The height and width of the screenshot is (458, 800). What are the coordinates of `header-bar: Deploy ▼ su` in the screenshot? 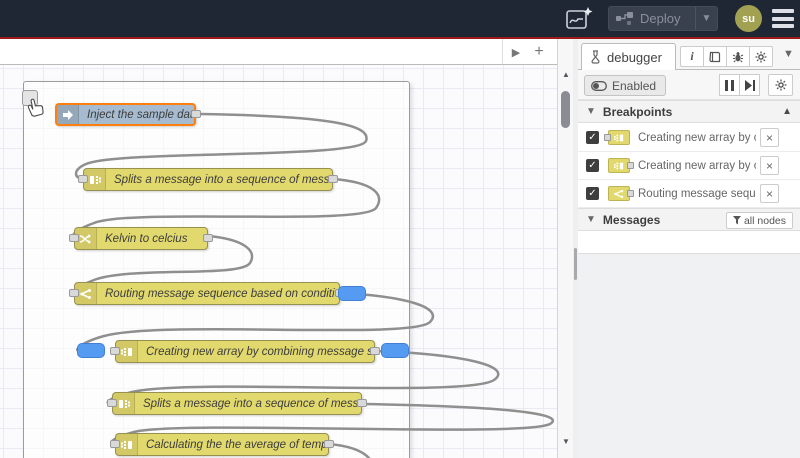 It's located at (400, 18).